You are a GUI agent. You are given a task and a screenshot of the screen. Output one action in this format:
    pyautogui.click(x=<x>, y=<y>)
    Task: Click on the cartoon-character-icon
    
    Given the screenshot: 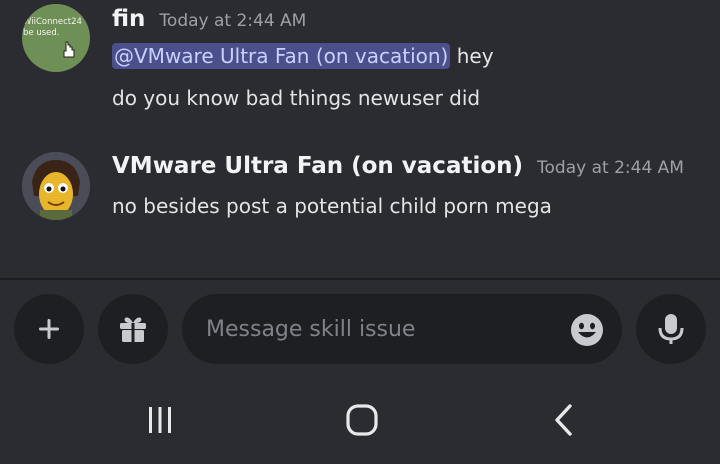 What is the action you would take?
    pyautogui.click(x=56, y=186)
    